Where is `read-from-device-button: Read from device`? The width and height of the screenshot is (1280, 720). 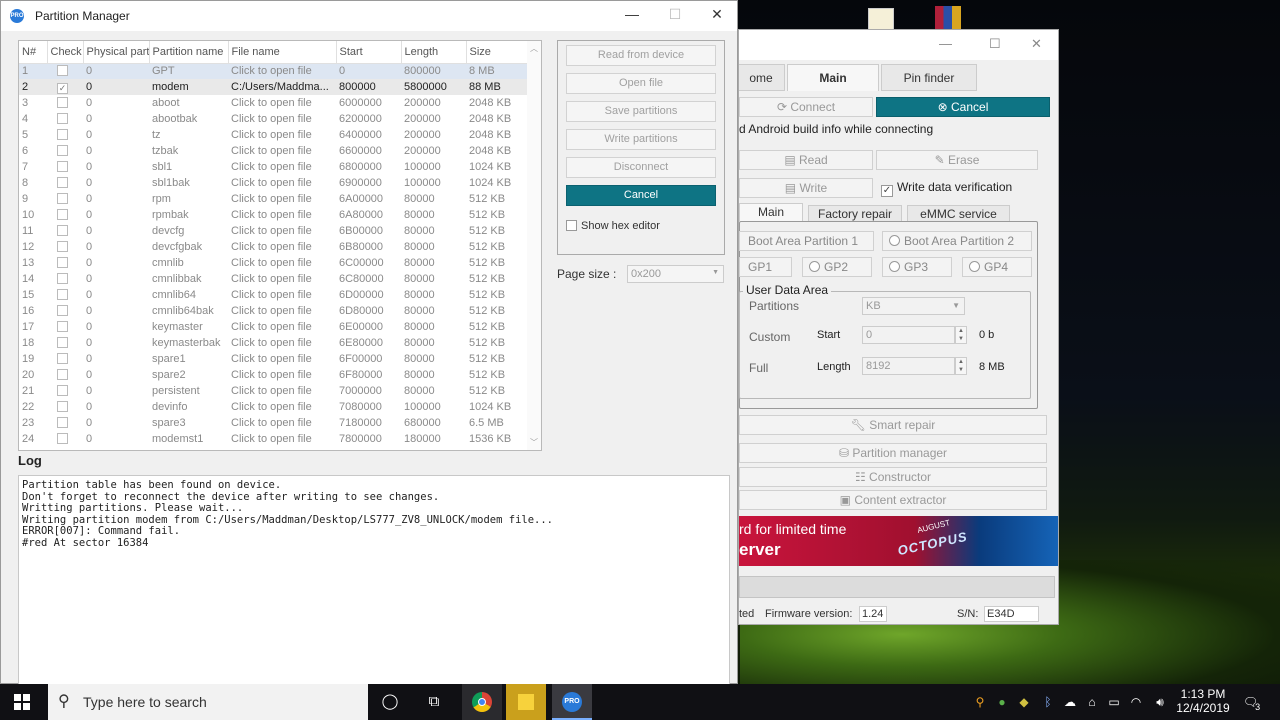
read-from-device-button: Read from device is located at coordinates (641, 55).